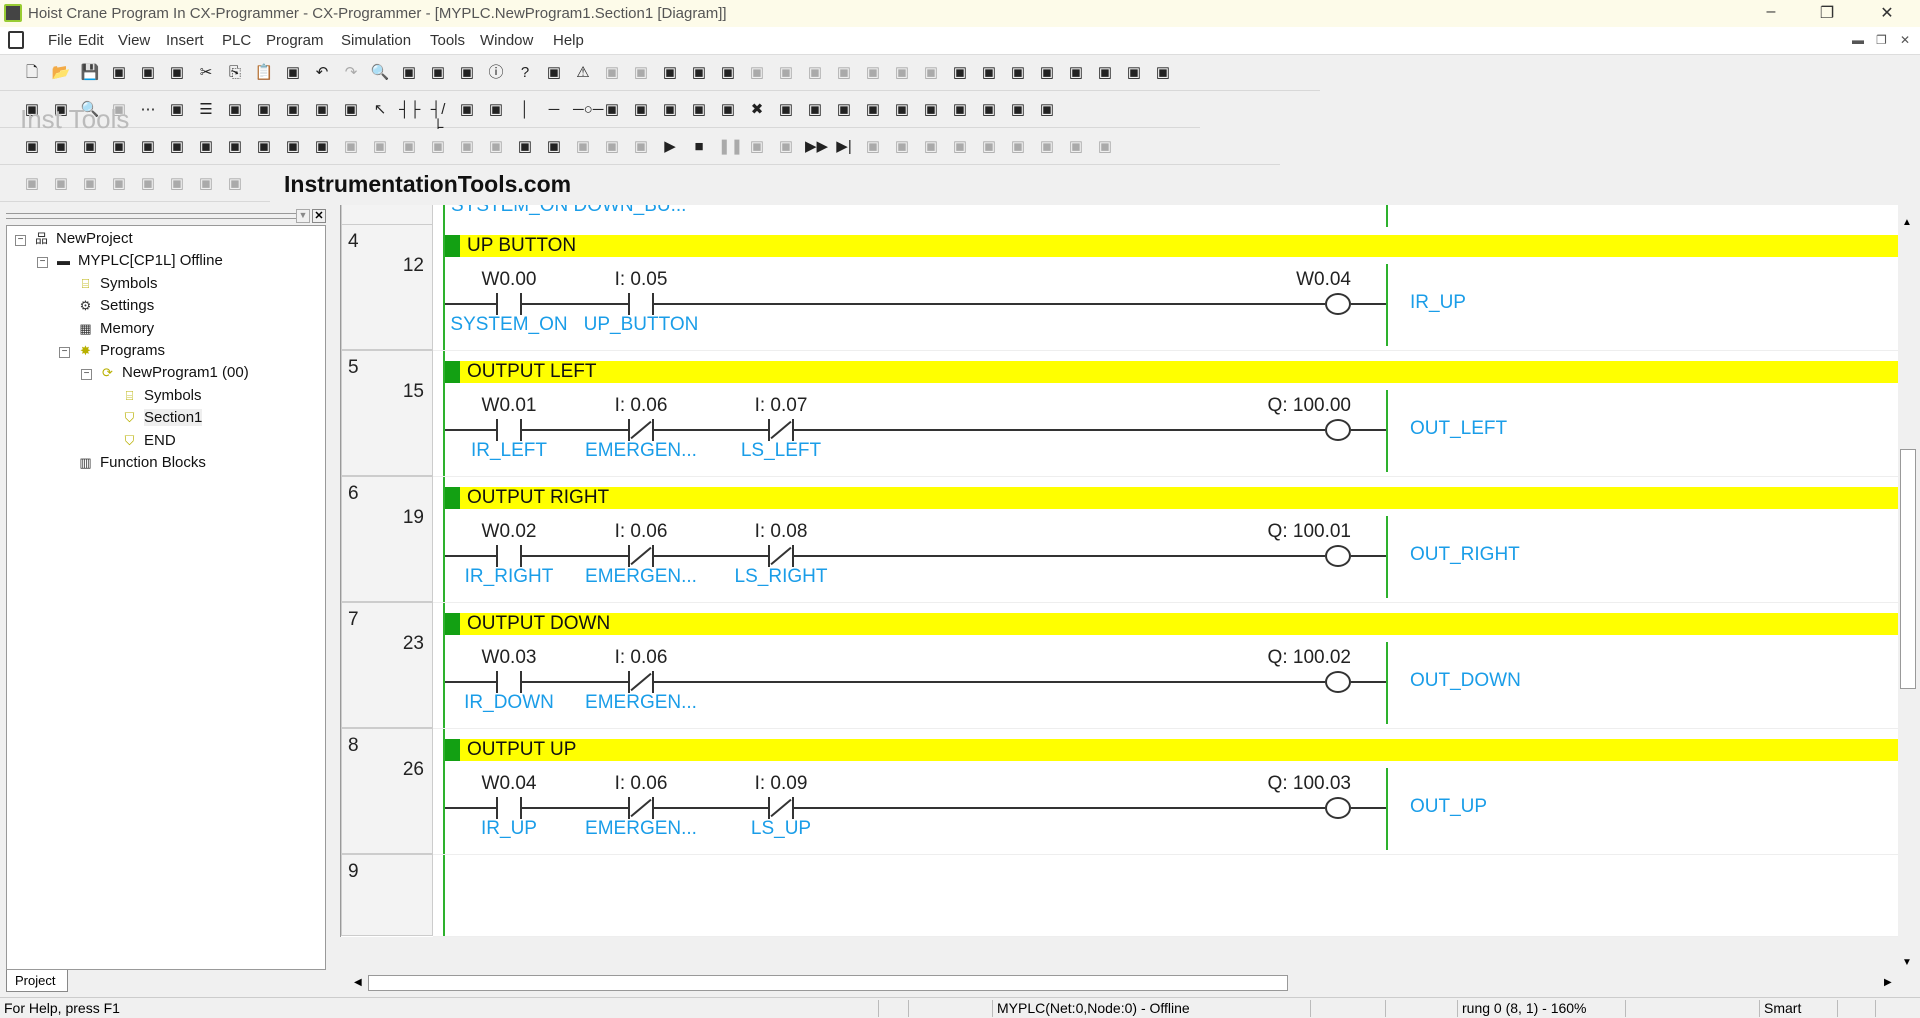 Image resolution: width=1920 pixels, height=1018 pixels. I want to click on settings-icon: ▣, so click(931, 110).